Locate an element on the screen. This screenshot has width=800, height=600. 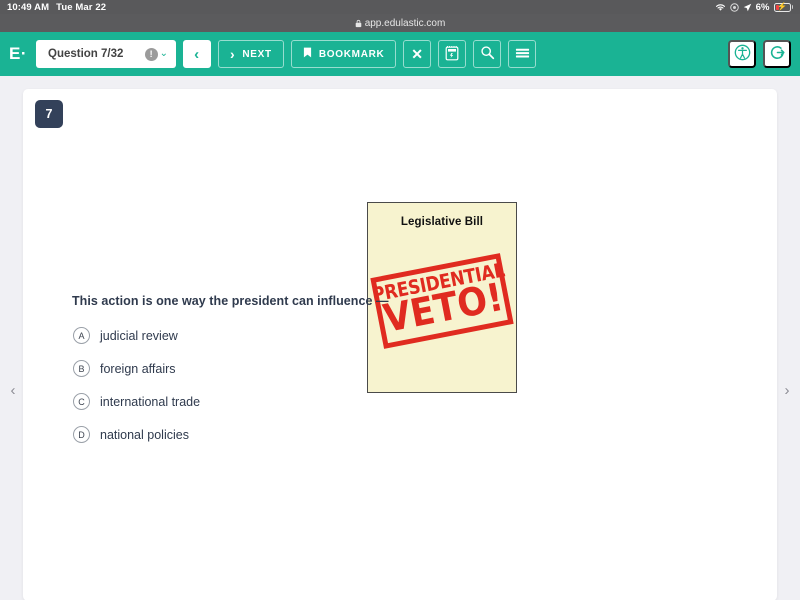
chevron-left-icon: ‹ is located at coordinates (197, 54).